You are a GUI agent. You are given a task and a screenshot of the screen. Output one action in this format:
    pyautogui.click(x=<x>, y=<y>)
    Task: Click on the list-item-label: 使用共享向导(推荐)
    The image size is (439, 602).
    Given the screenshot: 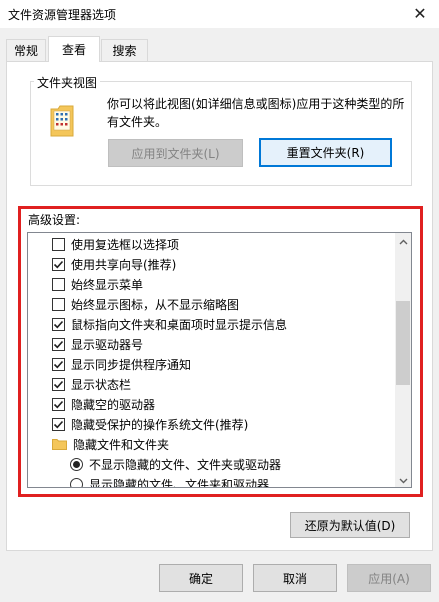 What is the action you would take?
    pyautogui.click(x=124, y=264)
    